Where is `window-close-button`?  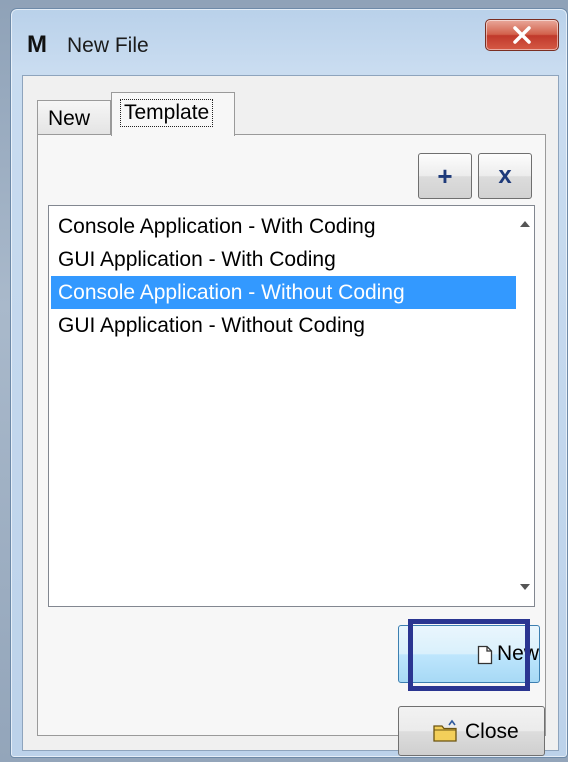
window-close-button is located at coordinates (522, 35).